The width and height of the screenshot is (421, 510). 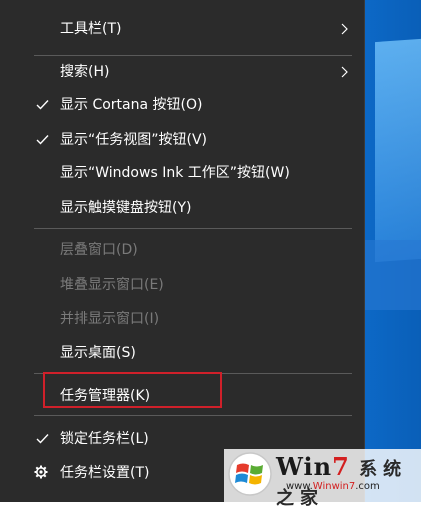 What do you see at coordinates (182, 72) in the screenshot?
I see `menu-item-search: 搜索(H)` at bounding box center [182, 72].